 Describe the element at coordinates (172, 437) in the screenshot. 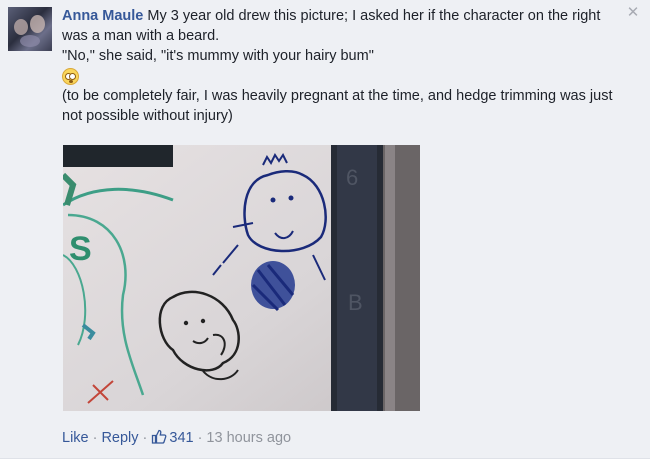

I see `like-count: 341` at that location.